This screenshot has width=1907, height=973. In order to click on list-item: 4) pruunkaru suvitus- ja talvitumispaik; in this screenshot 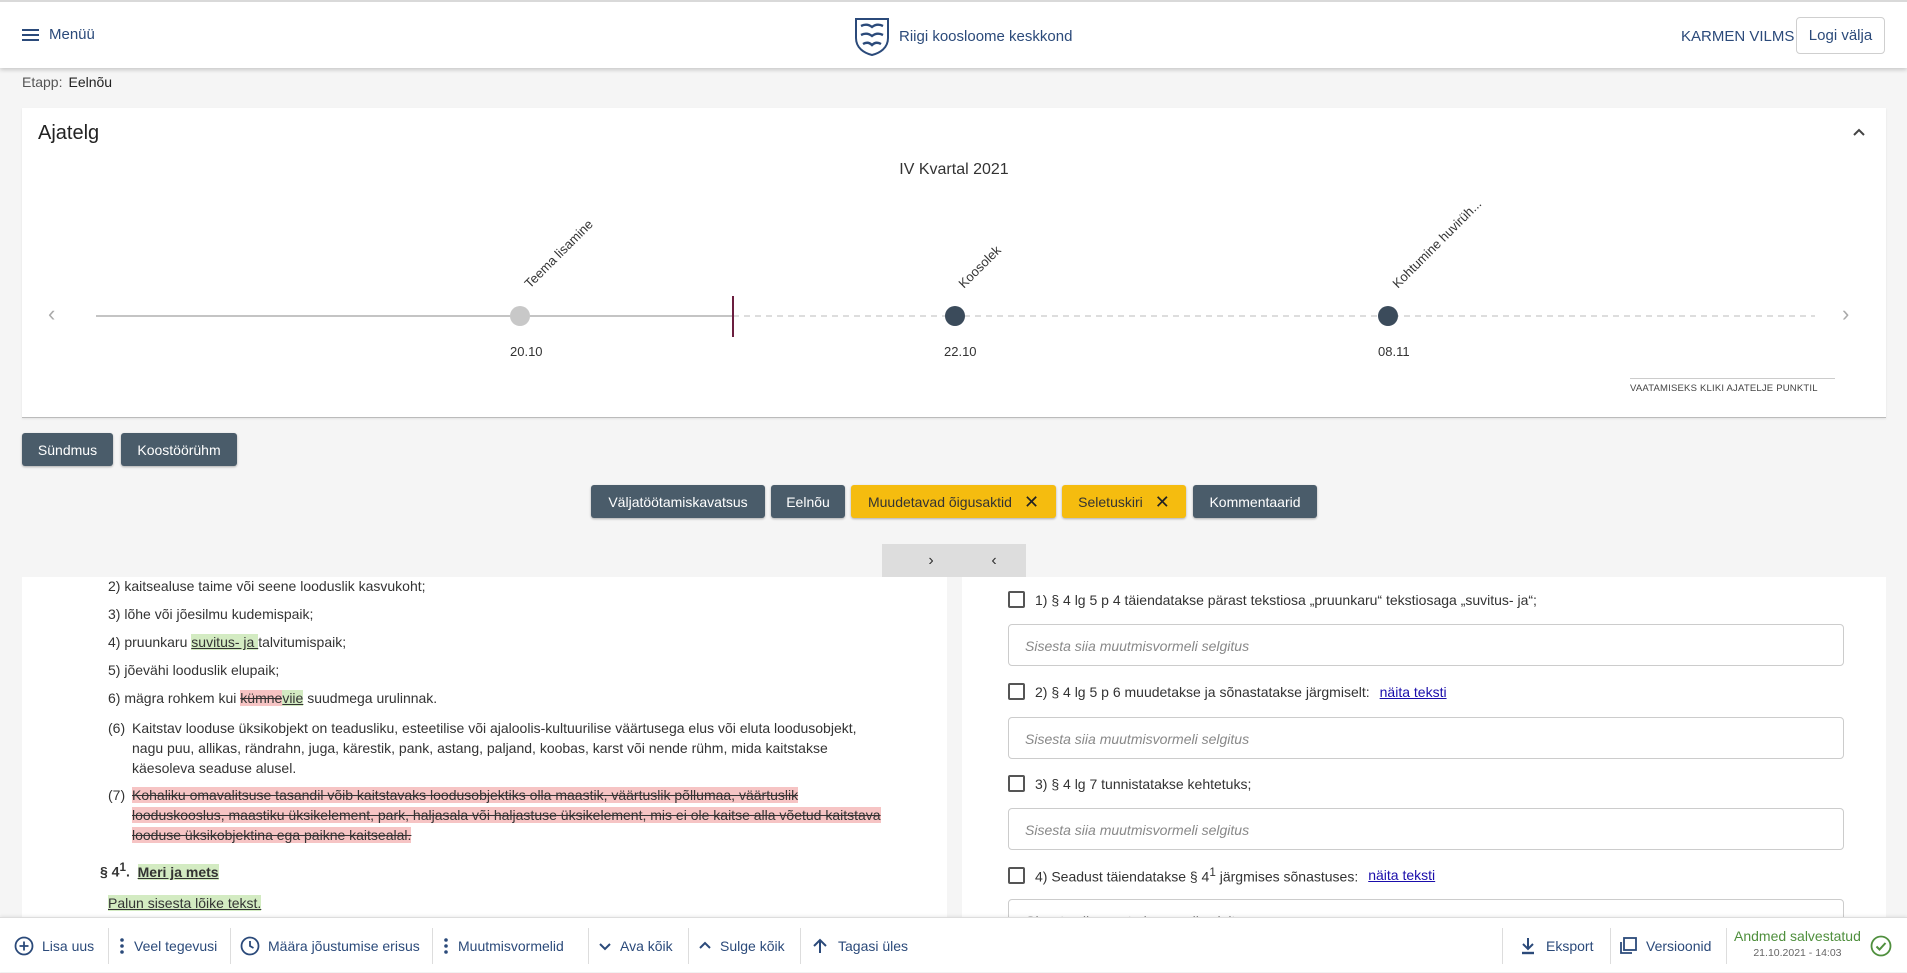, I will do `click(227, 642)`.